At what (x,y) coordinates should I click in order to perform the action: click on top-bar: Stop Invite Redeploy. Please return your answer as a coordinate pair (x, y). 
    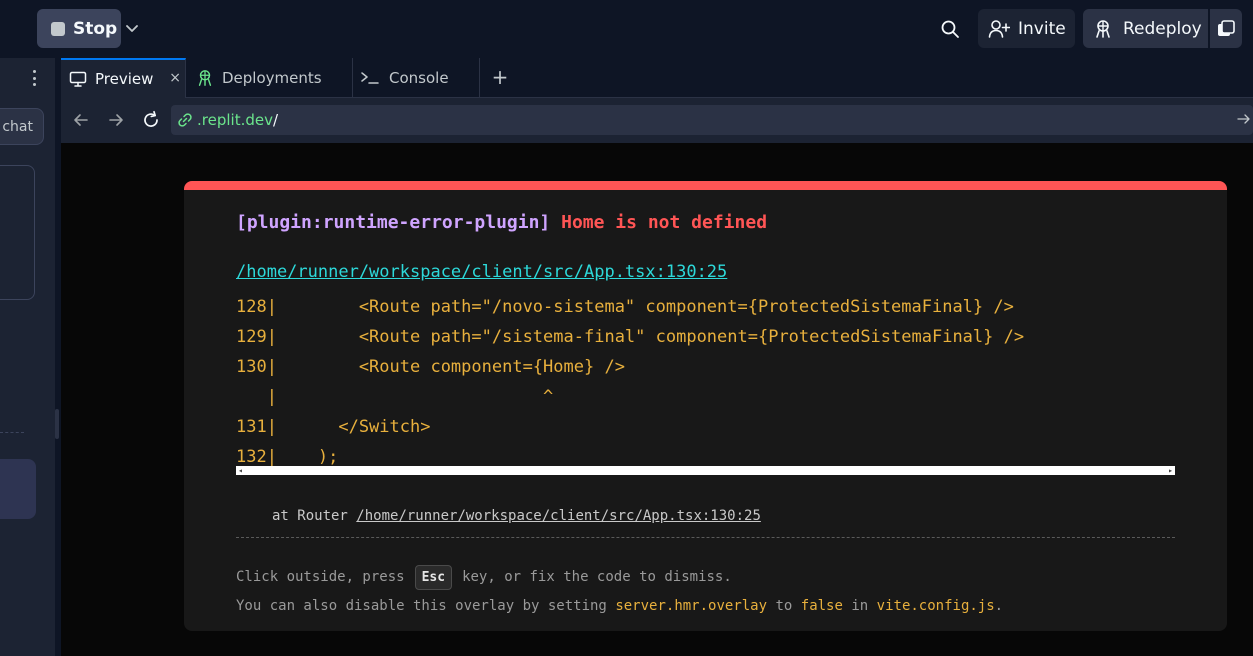
    Looking at the image, I should click on (626, 29).